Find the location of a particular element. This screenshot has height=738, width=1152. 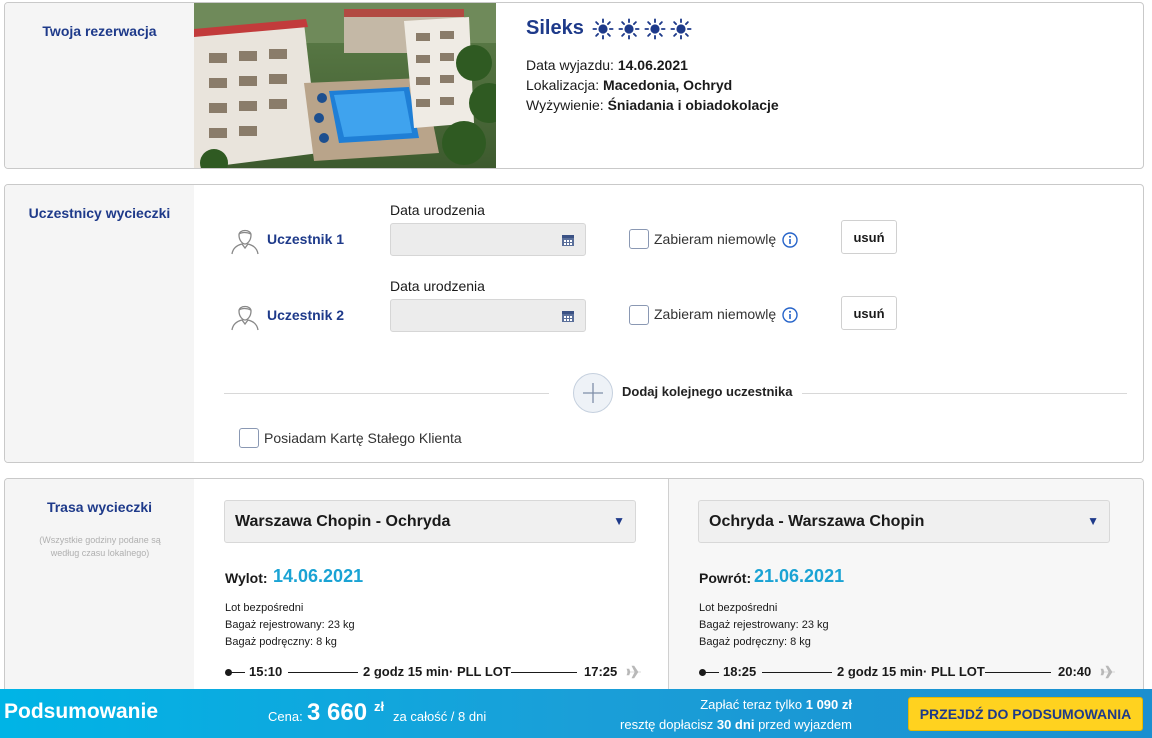

participant-1-dob-label: Data urodzenia is located at coordinates (437, 210).